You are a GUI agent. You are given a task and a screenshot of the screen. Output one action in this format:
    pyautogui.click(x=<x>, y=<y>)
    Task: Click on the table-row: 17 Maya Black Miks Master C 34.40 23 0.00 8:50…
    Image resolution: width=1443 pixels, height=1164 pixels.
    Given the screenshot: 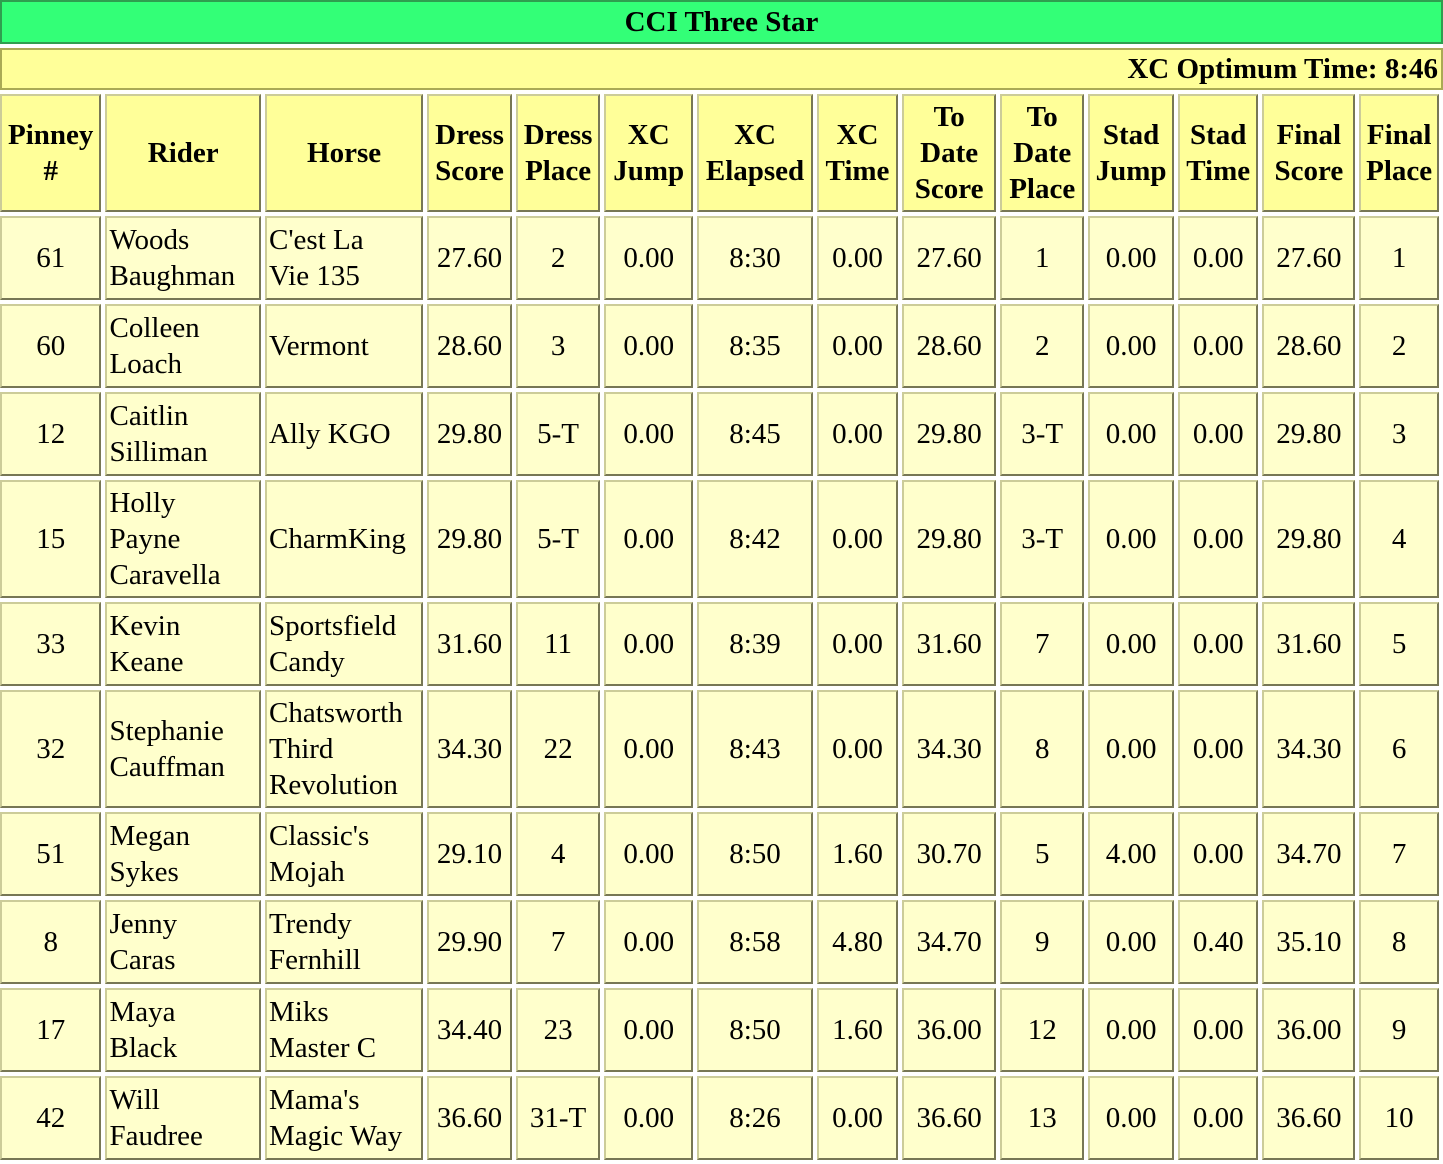 What is the action you would take?
    pyautogui.click(x=719, y=1030)
    